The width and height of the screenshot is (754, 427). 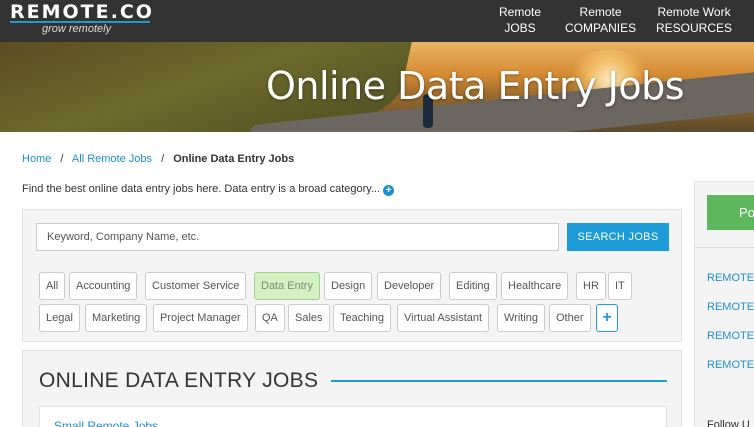 I want to click on category-chip-developer: Developer, so click(x=409, y=286).